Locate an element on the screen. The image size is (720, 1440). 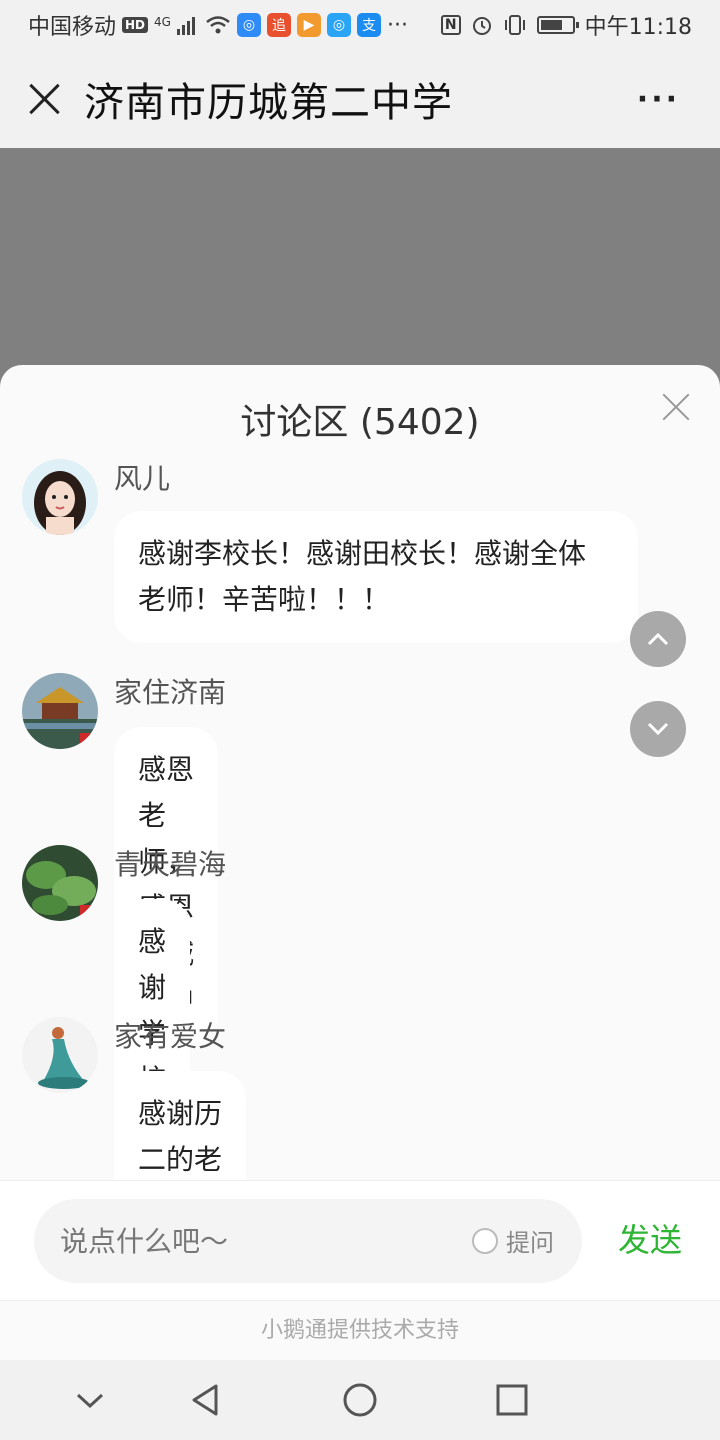
comment-input is located at coordinates (250, 1241).